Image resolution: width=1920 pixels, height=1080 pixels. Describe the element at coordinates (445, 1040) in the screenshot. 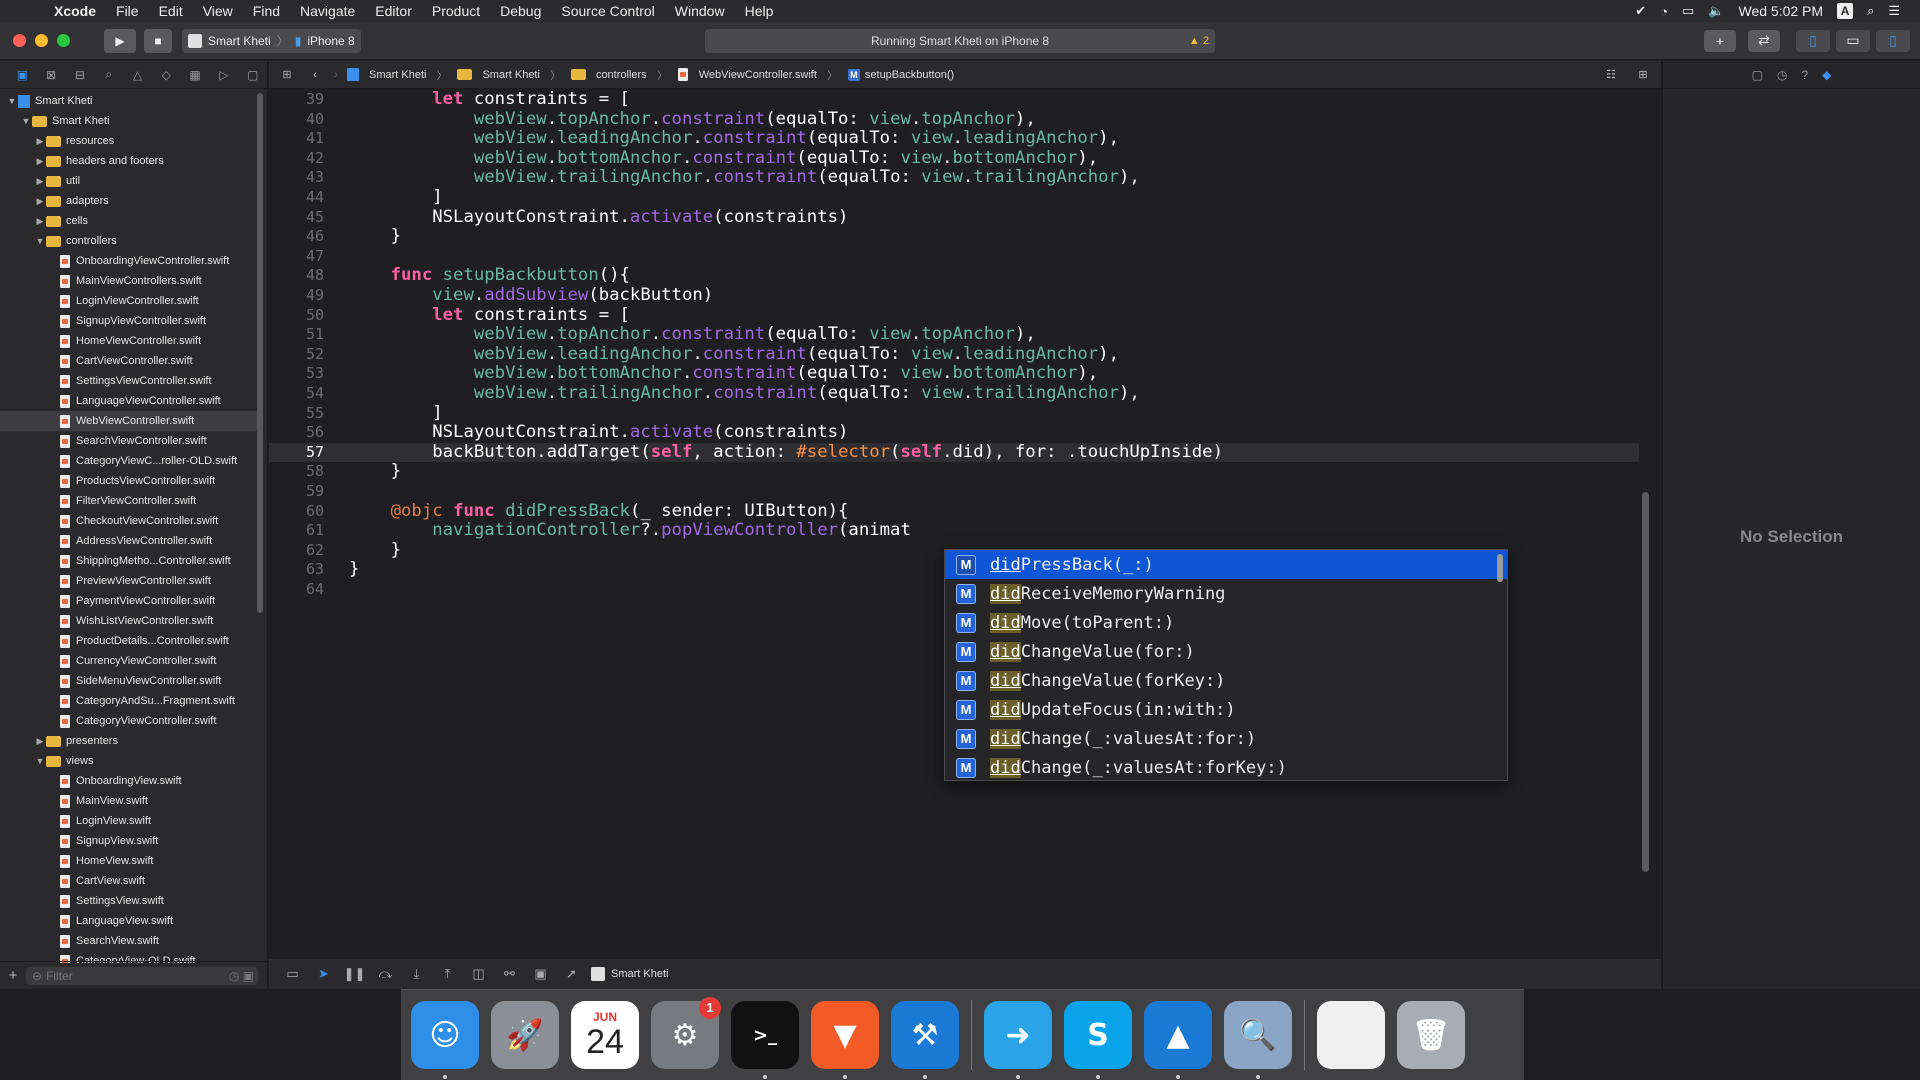

I see `dock-finder-icon: ☺` at that location.